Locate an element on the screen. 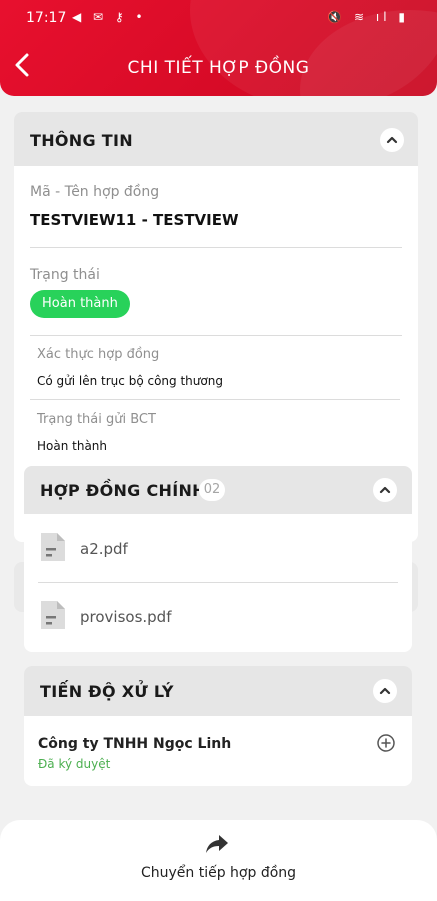  file-name: a2.pdf is located at coordinates (104, 549).